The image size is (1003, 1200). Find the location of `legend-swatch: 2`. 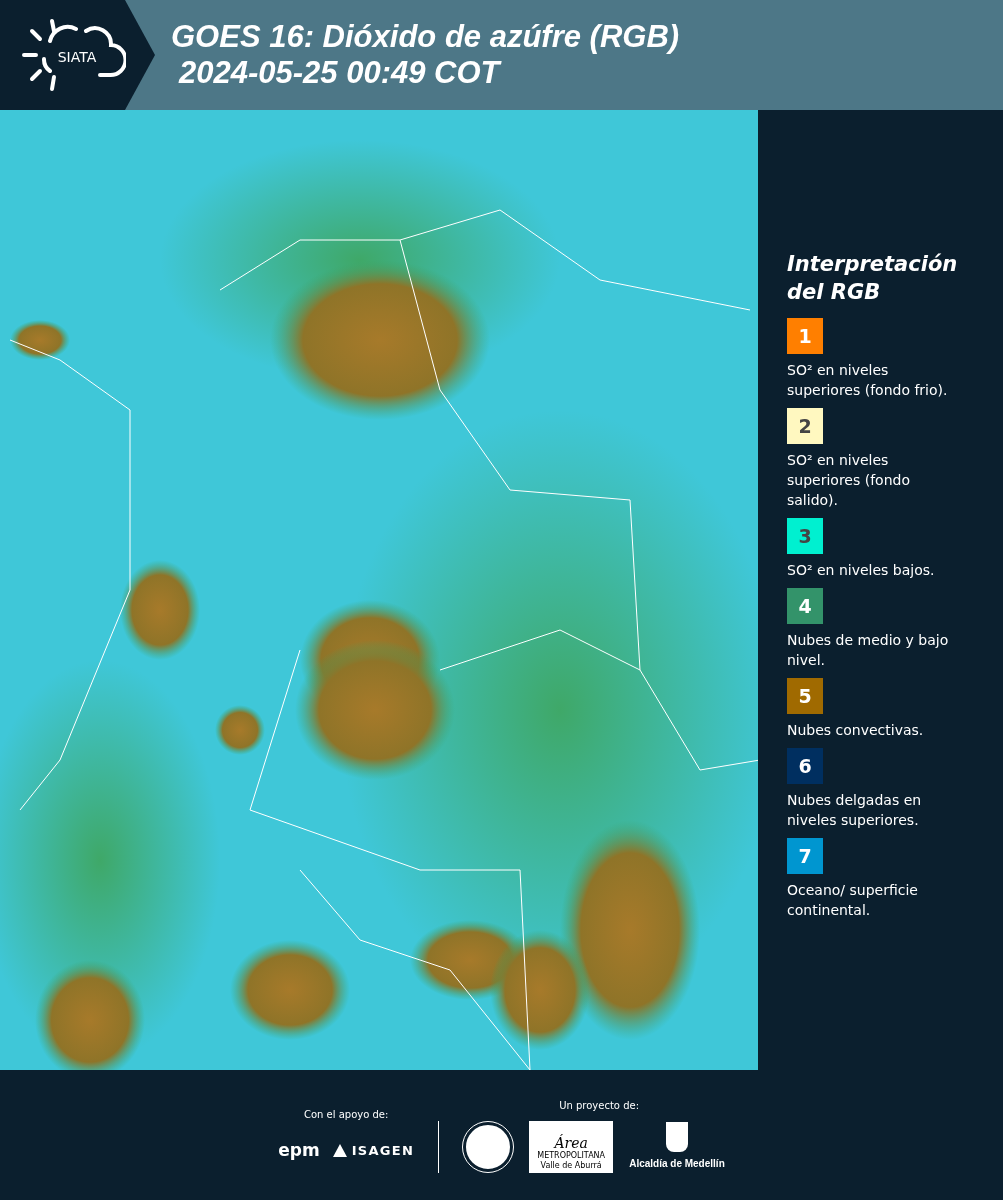

legend-swatch: 2 is located at coordinates (805, 426).